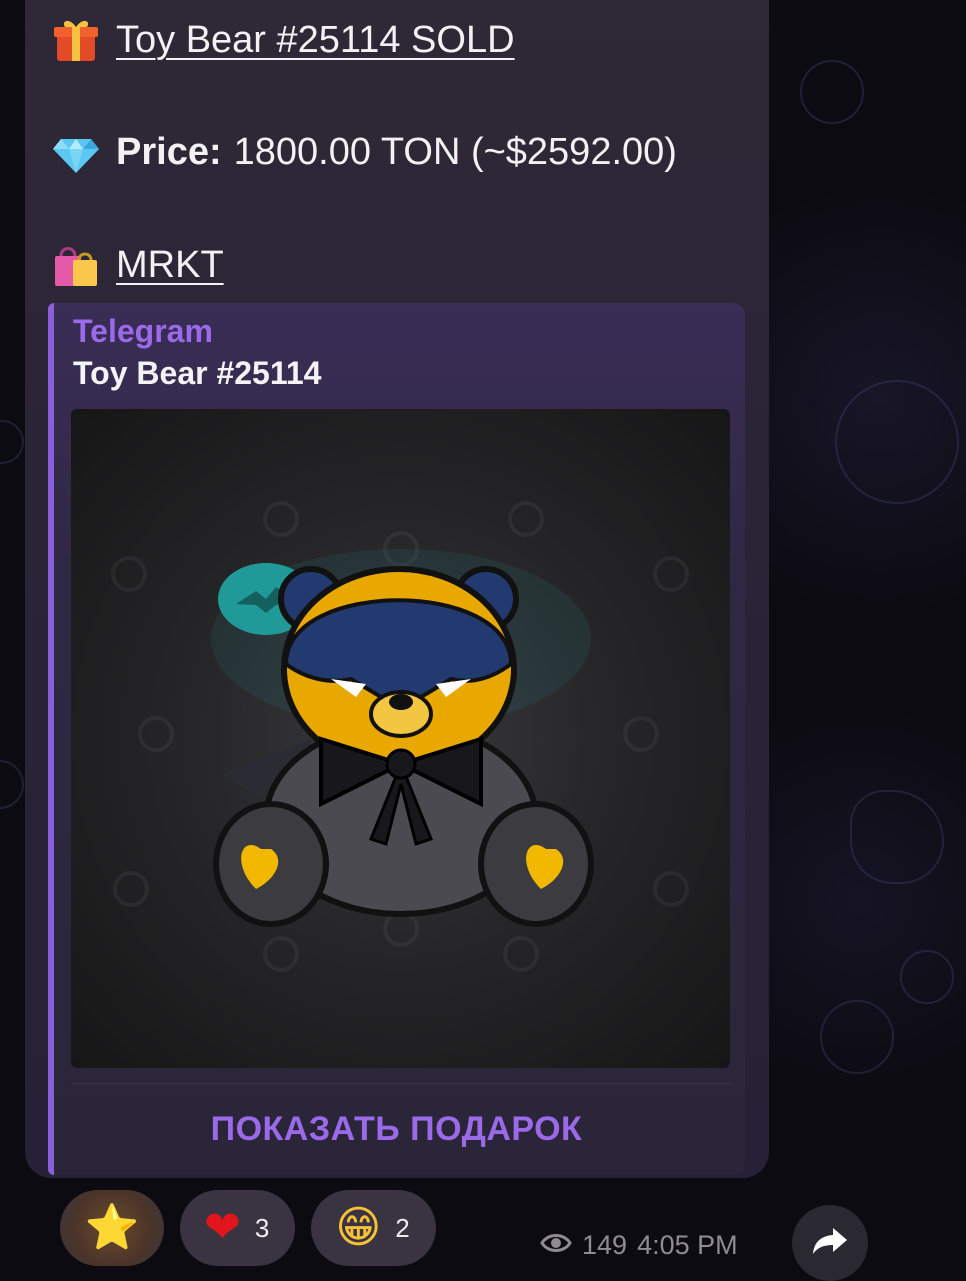 This screenshot has height=1281, width=966. What do you see at coordinates (169, 152) in the screenshot?
I see `price-label: Price:` at bounding box center [169, 152].